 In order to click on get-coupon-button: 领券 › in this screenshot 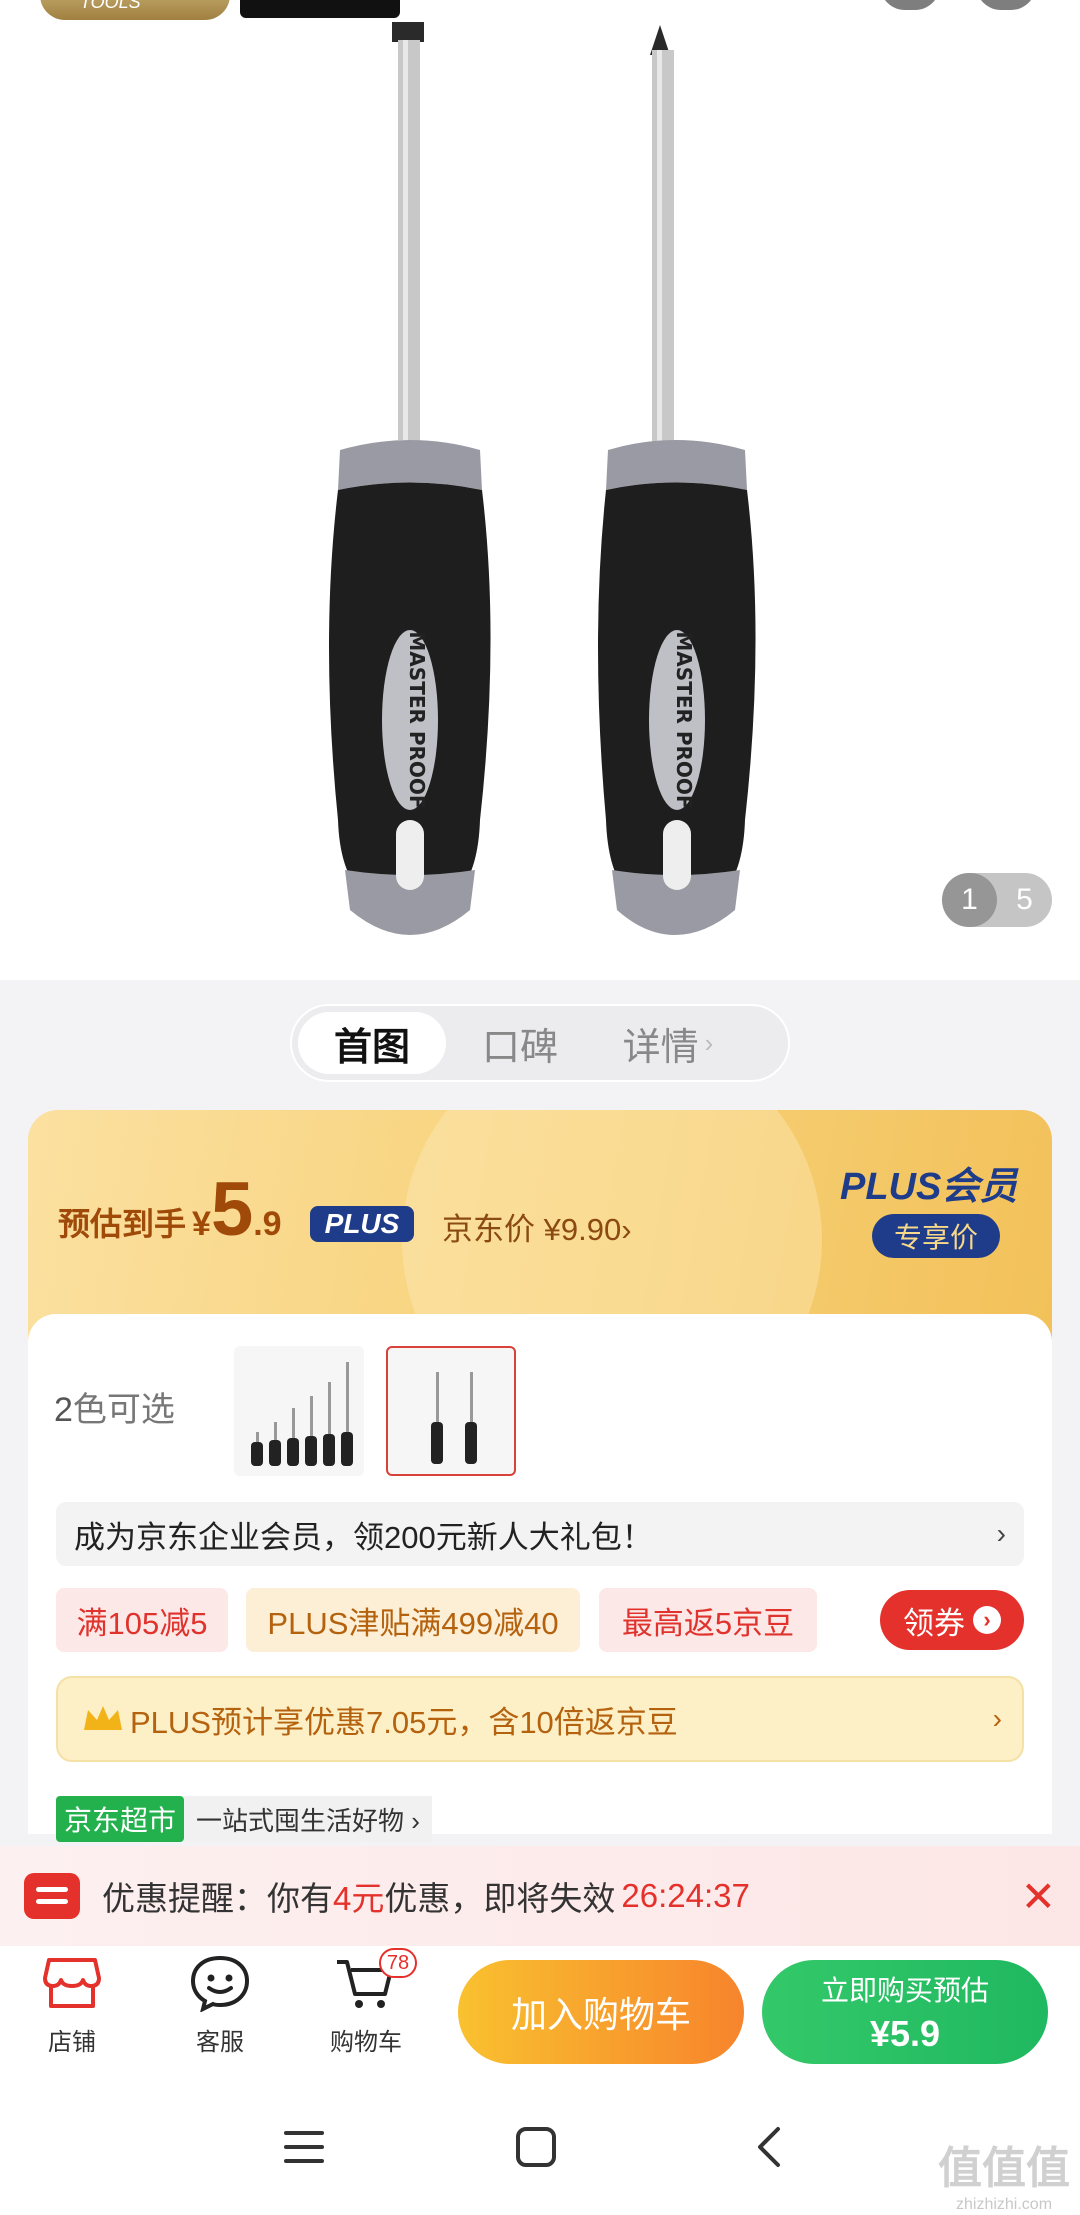, I will do `click(952, 1620)`.